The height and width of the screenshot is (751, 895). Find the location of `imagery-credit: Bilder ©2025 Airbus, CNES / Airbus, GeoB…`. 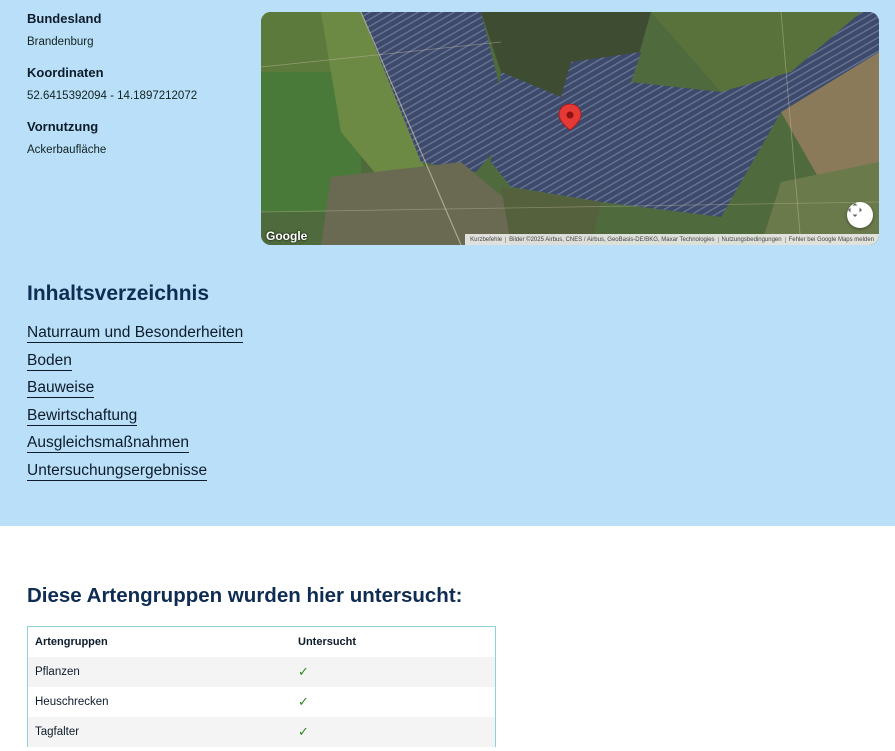

imagery-credit: Bilder ©2025 Airbus, CNES / Airbus, GeoB… is located at coordinates (611, 239).